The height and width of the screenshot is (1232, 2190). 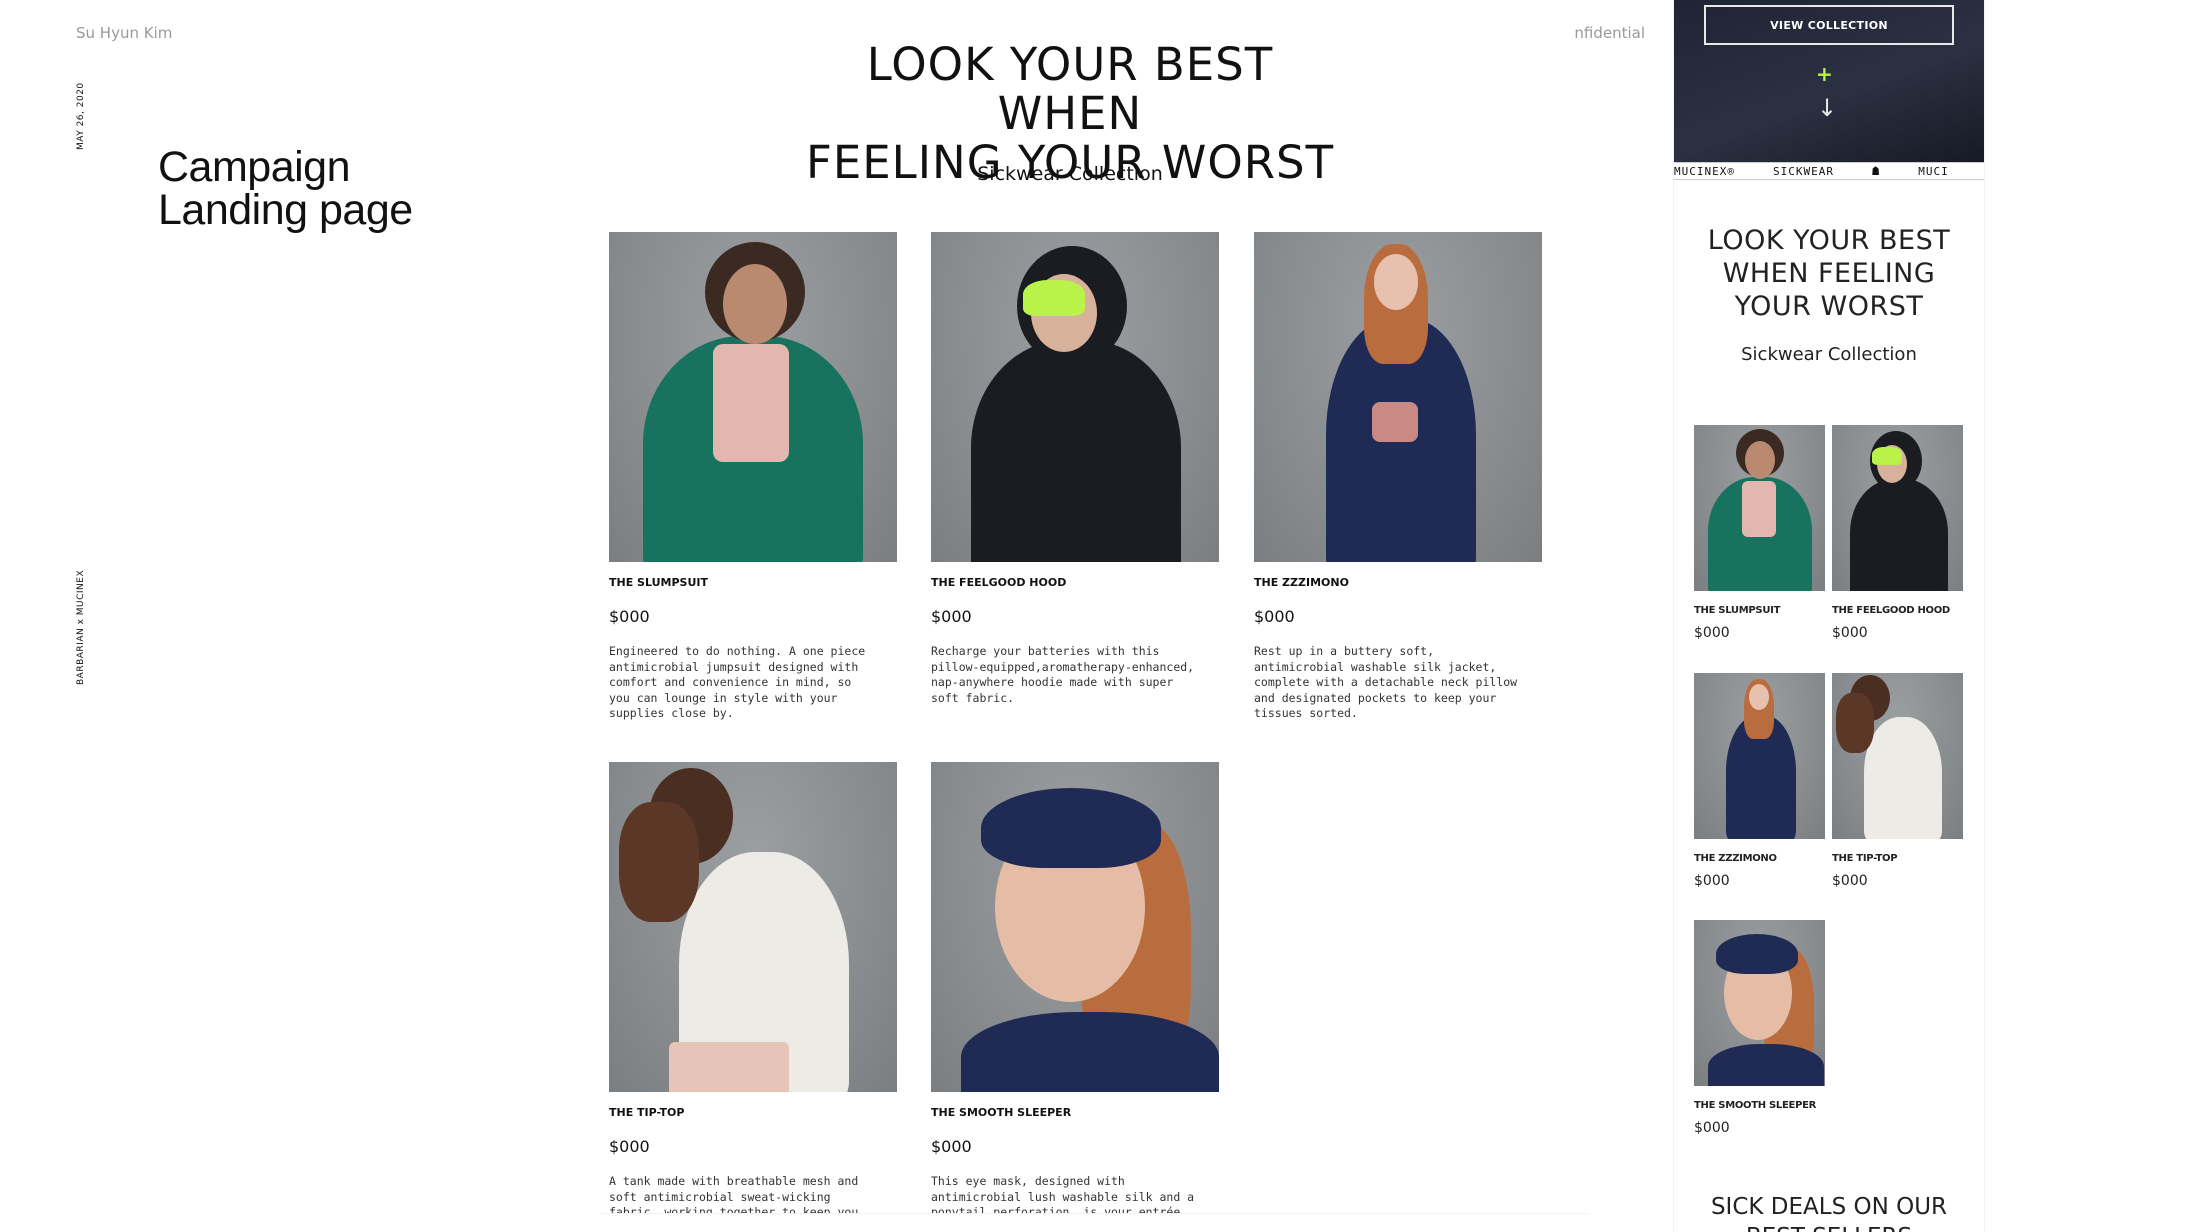 What do you see at coordinates (1829, 354) in the screenshot?
I see `mobile-subhead: Sickwear Collection` at bounding box center [1829, 354].